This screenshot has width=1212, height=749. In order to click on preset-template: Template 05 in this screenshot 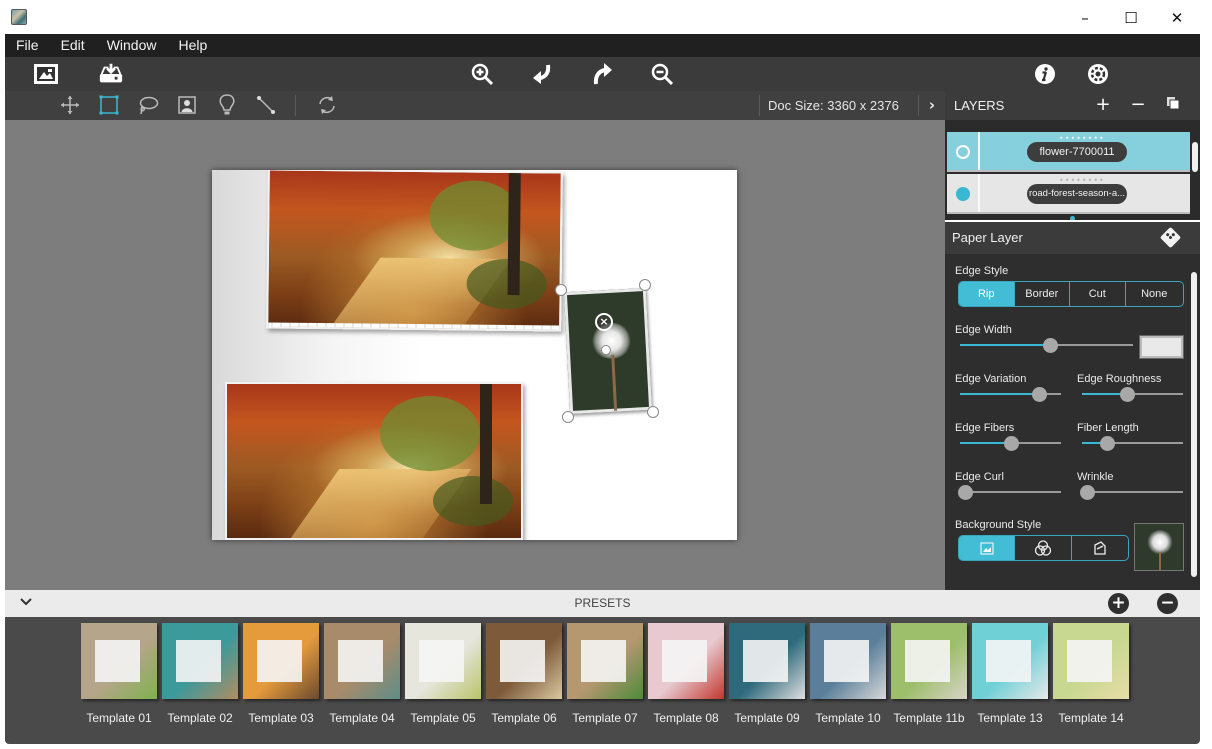, I will do `click(443, 680)`.